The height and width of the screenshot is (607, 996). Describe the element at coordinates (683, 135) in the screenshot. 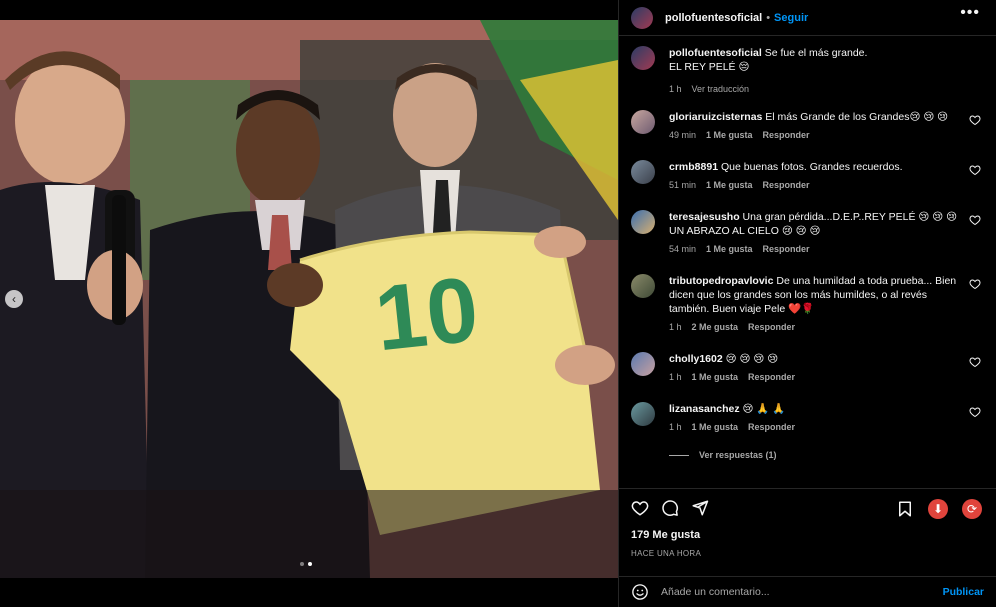

I see `comment-time: 49 min` at that location.